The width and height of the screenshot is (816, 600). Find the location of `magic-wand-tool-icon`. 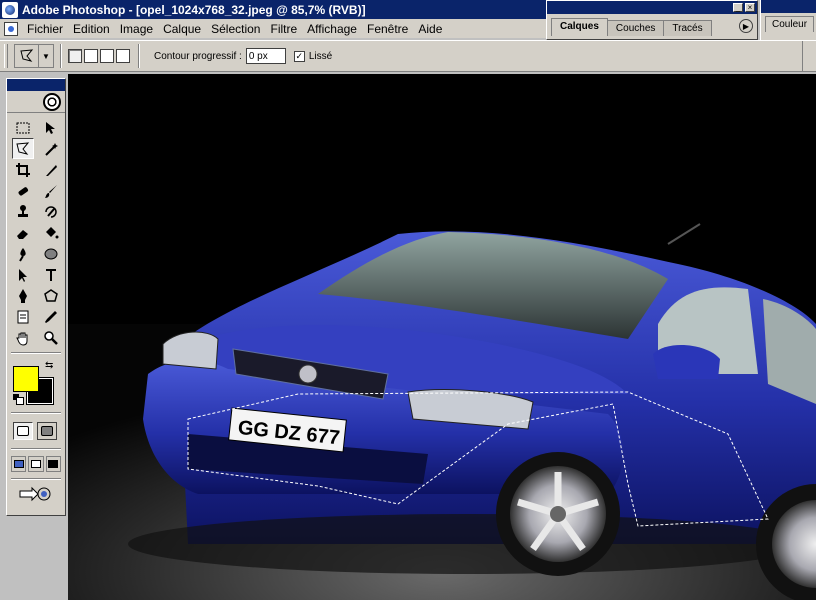

magic-wand-tool-icon is located at coordinates (51, 148).